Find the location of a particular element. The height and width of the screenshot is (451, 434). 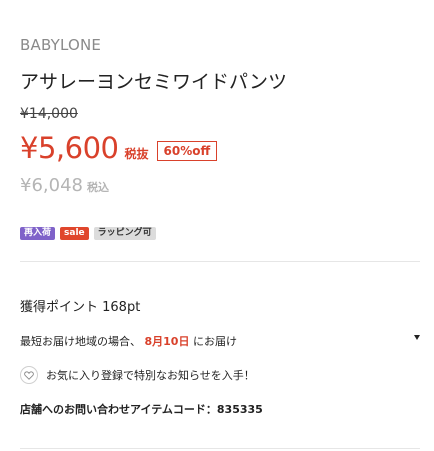

restock-tag: 再入荷 is located at coordinates (38, 233).